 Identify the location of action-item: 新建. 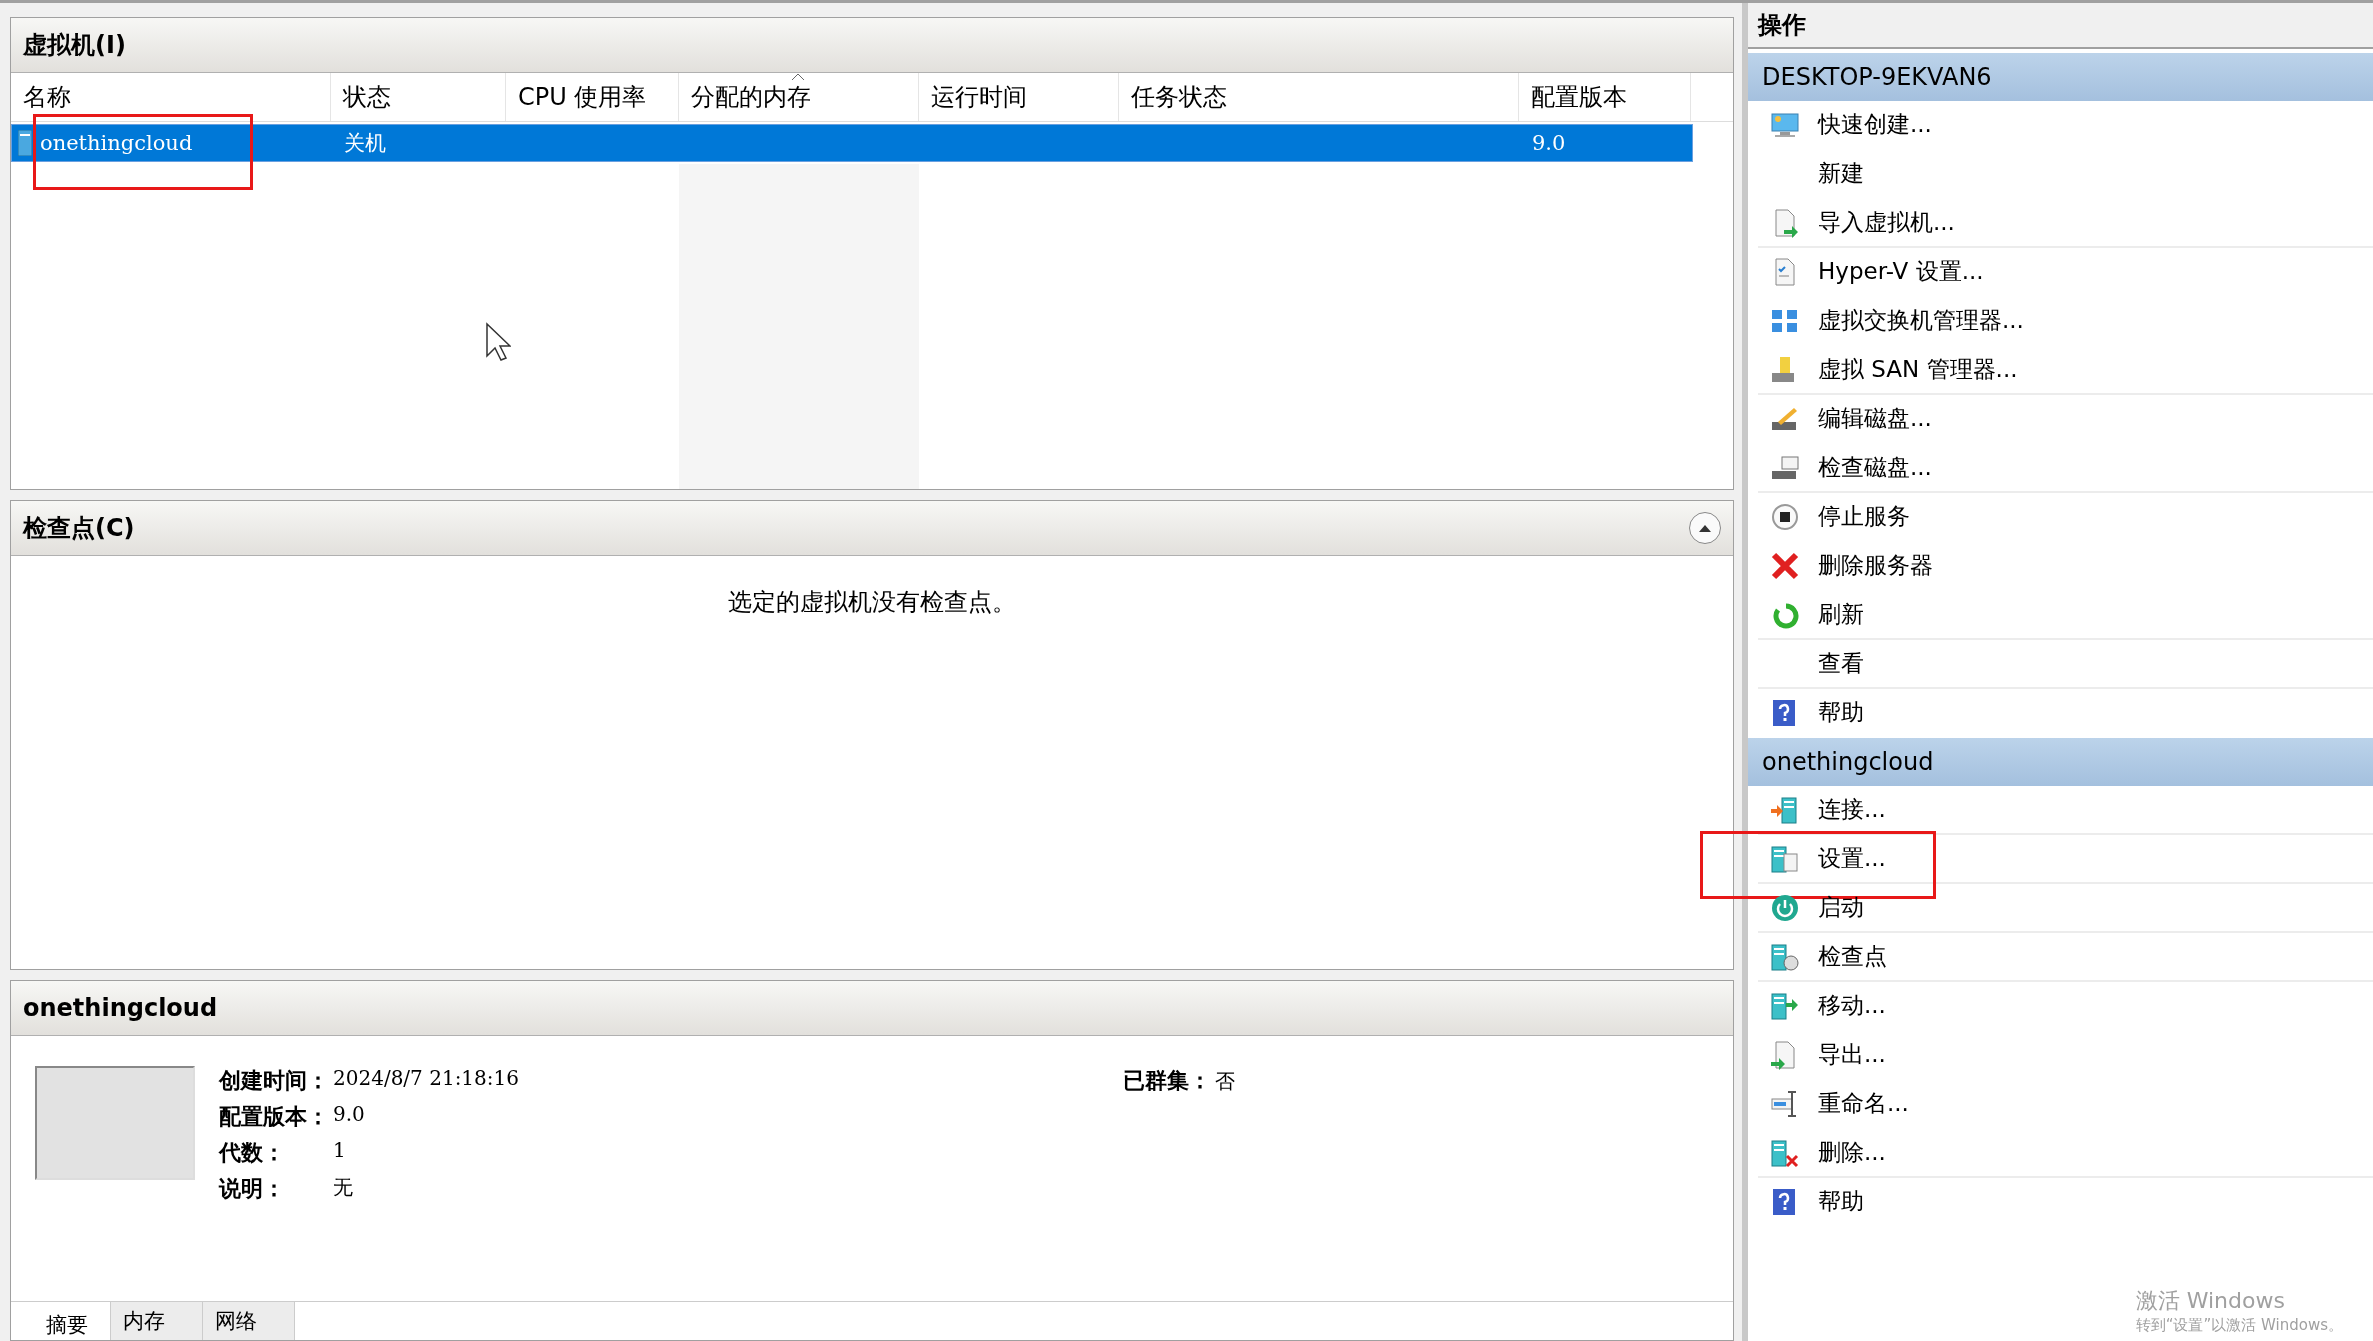
(2065, 174).